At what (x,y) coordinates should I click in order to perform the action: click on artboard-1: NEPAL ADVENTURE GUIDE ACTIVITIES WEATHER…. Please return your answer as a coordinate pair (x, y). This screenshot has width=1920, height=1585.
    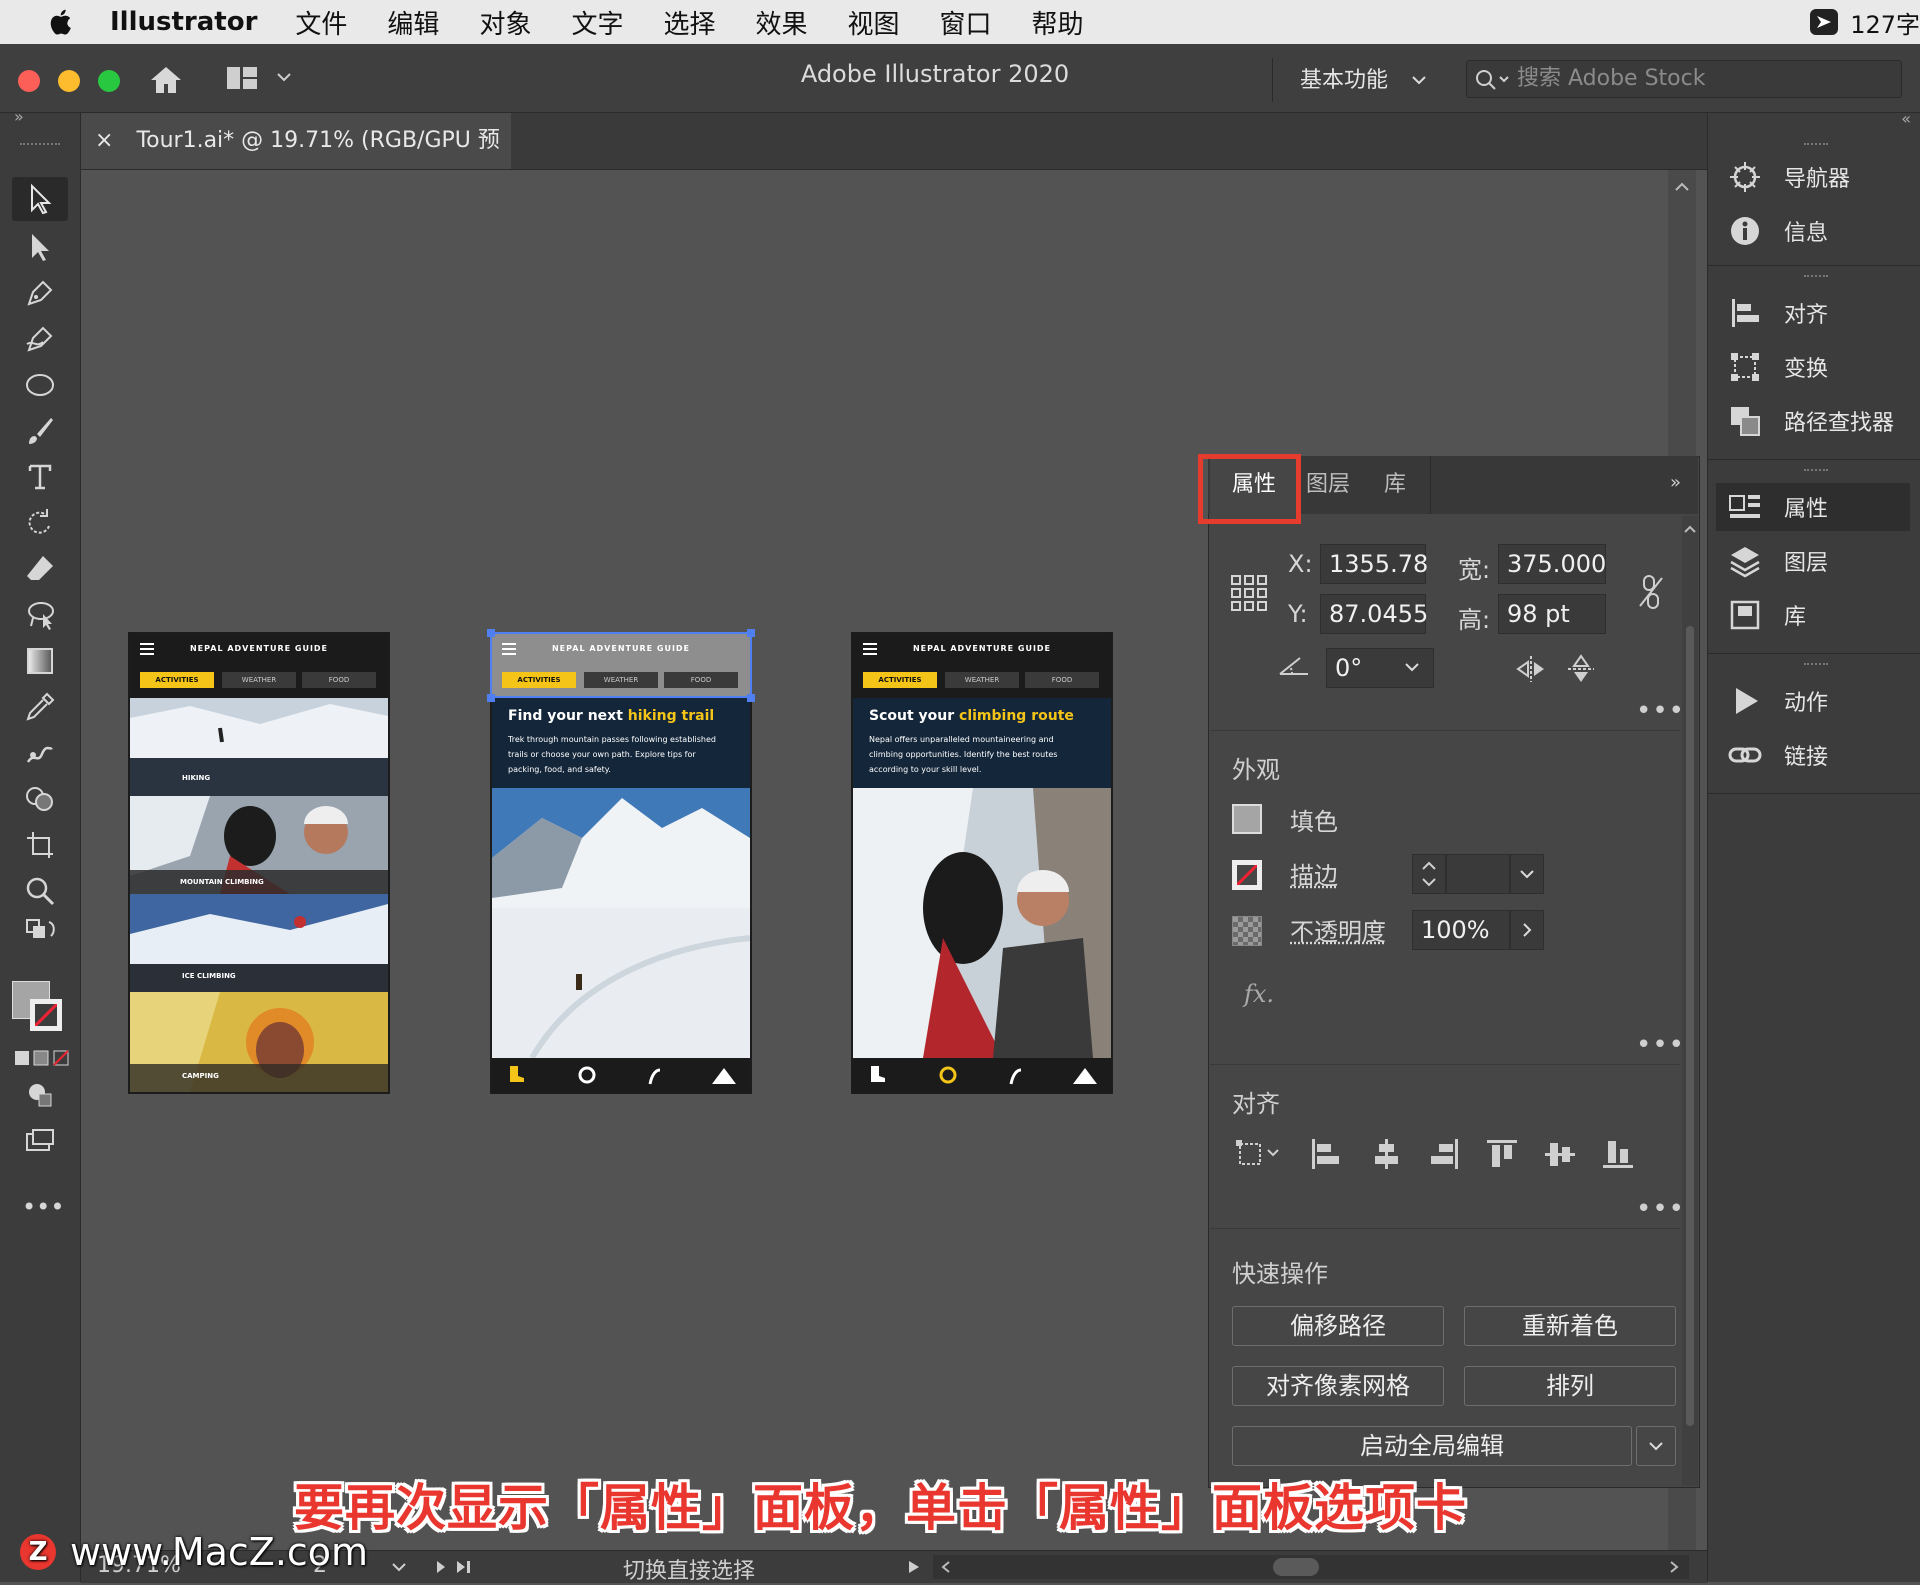
    Looking at the image, I should click on (259, 863).